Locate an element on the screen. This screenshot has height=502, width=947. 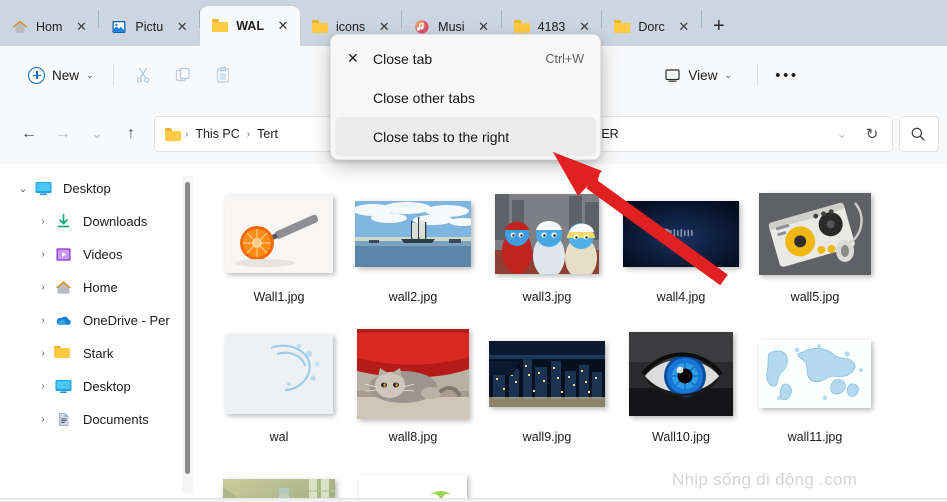
file-item: wall5.jpg is located at coordinates (815, 256).